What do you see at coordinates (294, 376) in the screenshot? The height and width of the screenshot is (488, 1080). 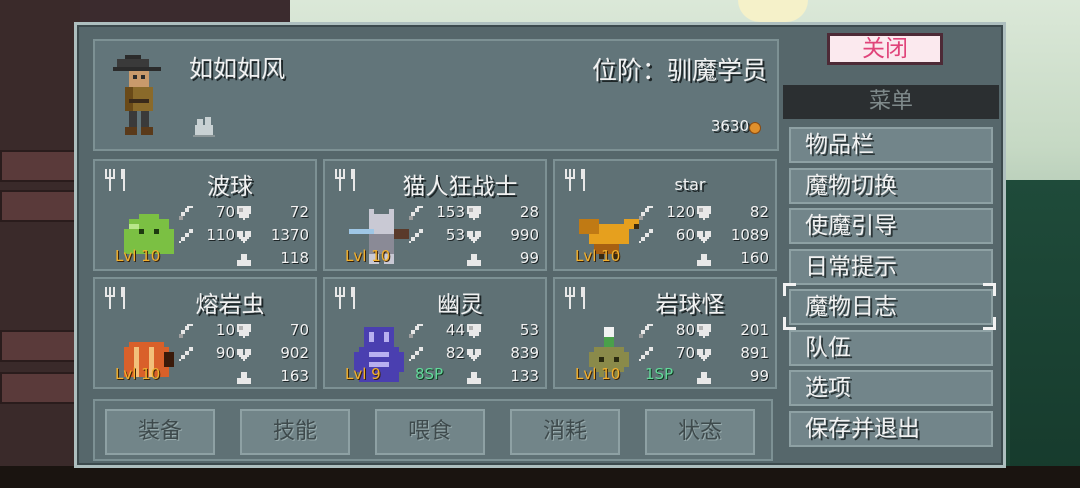 I see `speed-value: 163` at bounding box center [294, 376].